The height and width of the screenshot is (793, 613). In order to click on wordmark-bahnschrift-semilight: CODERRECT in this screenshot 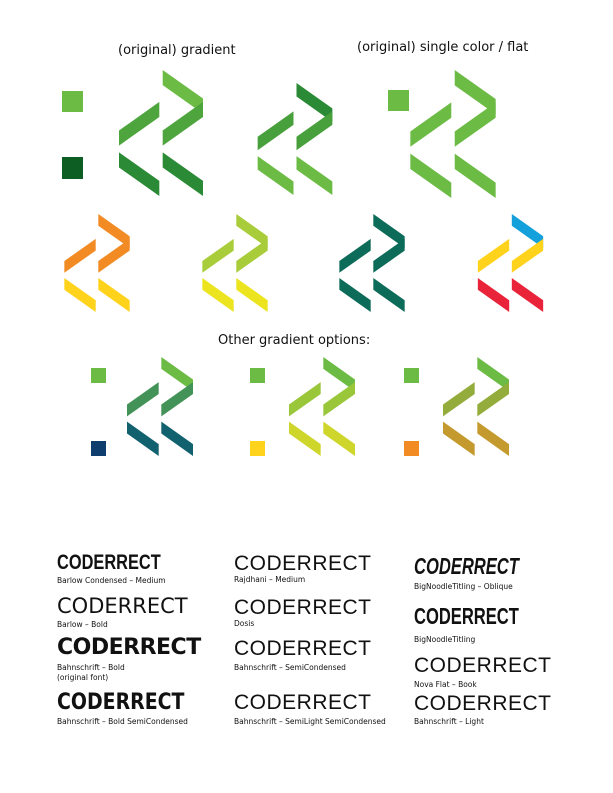, I will do `click(303, 702)`.